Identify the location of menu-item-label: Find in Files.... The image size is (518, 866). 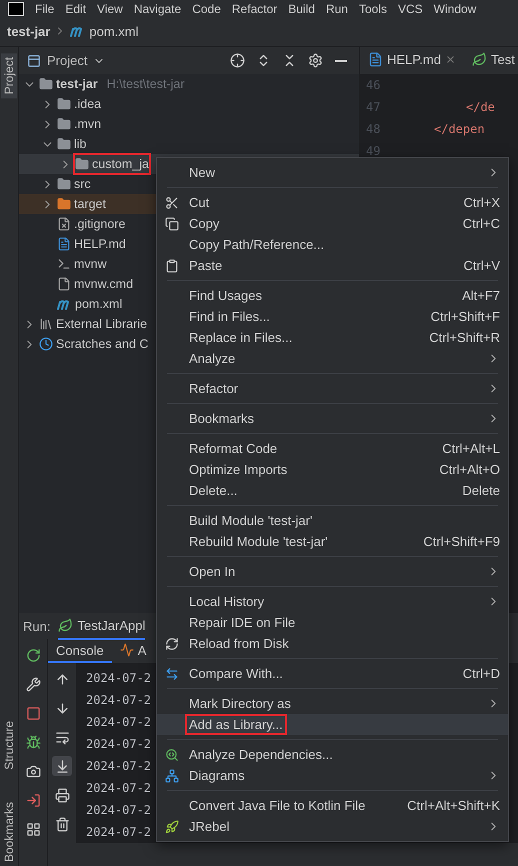
(229, 317).